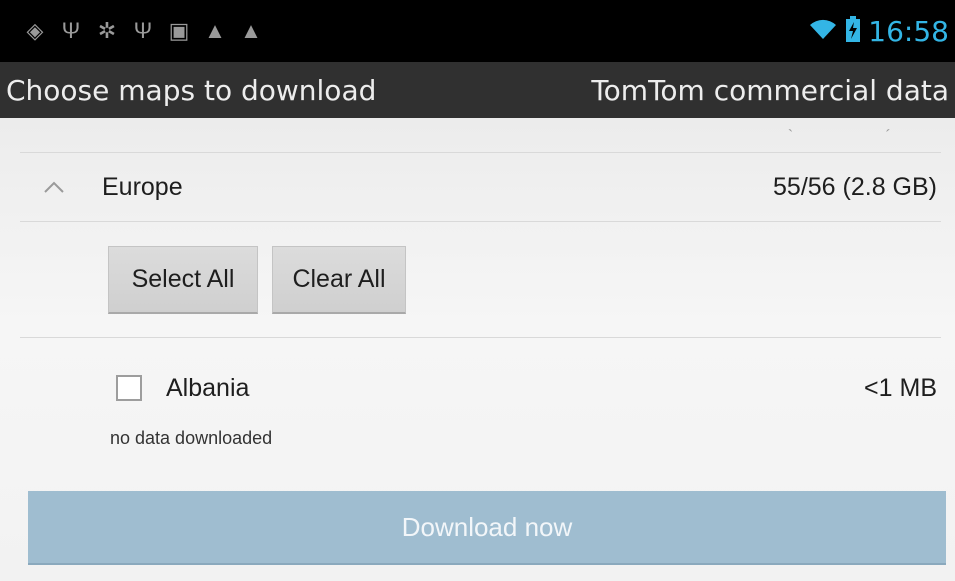 The width and height of the screenshot is (955, 581). I want to click on clock: 16:58, so click(908, 31).